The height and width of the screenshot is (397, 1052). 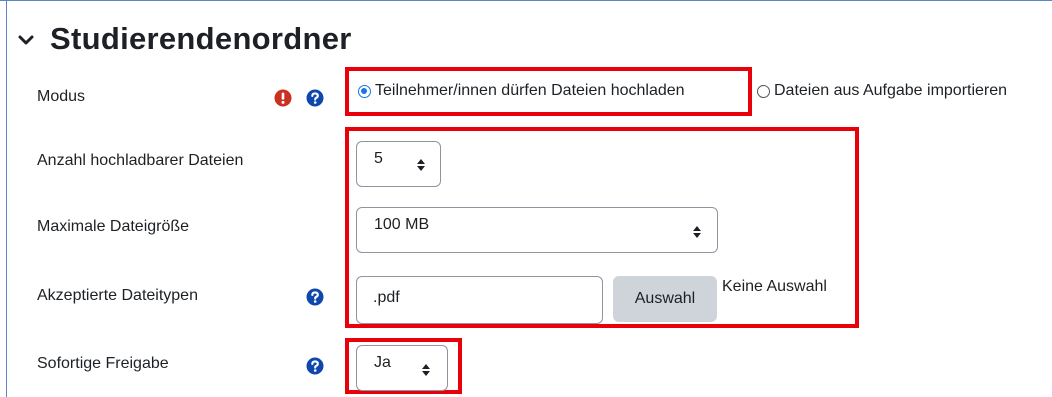 What do you see at coordinates (201, 38) in the screenshot?
I see `section-title: Studierendenordner` at bounding box center [201, 38].